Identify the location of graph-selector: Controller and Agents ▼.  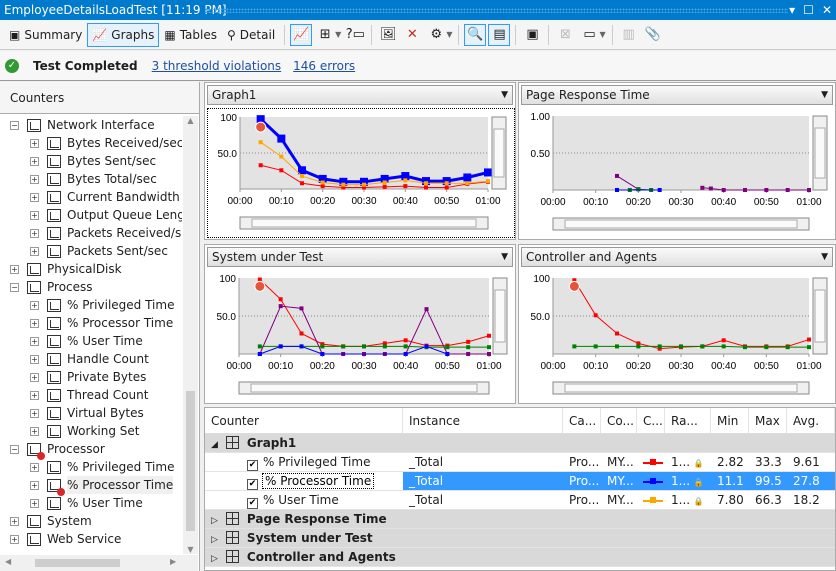
(677, 257).